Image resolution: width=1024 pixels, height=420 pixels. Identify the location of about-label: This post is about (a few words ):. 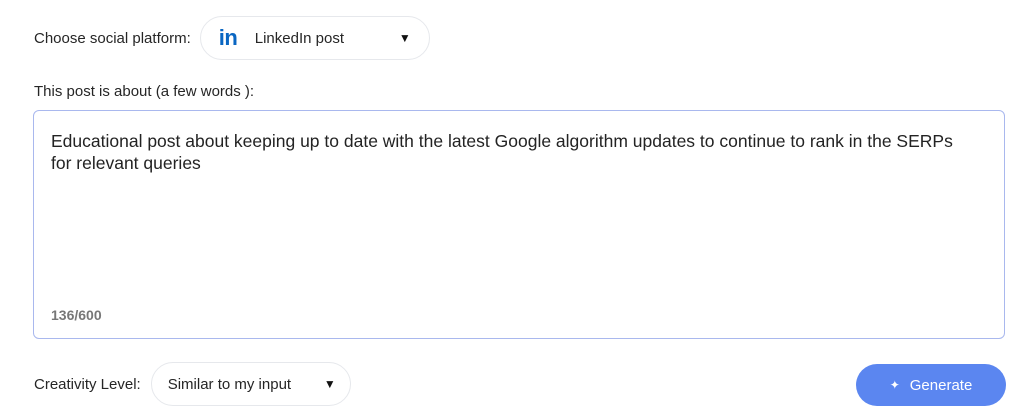
(144, 91).